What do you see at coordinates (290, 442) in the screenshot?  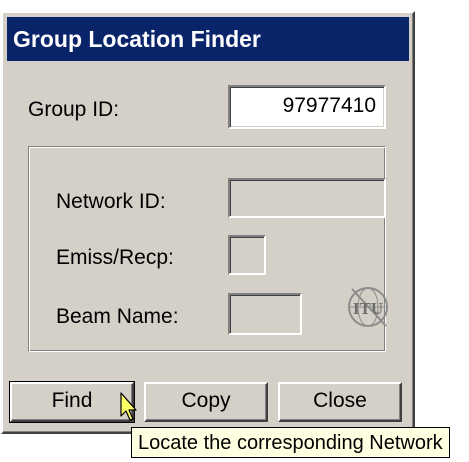 I see `find-tooltip: Locate the corresponding Network` at bounding box center [290, 442].